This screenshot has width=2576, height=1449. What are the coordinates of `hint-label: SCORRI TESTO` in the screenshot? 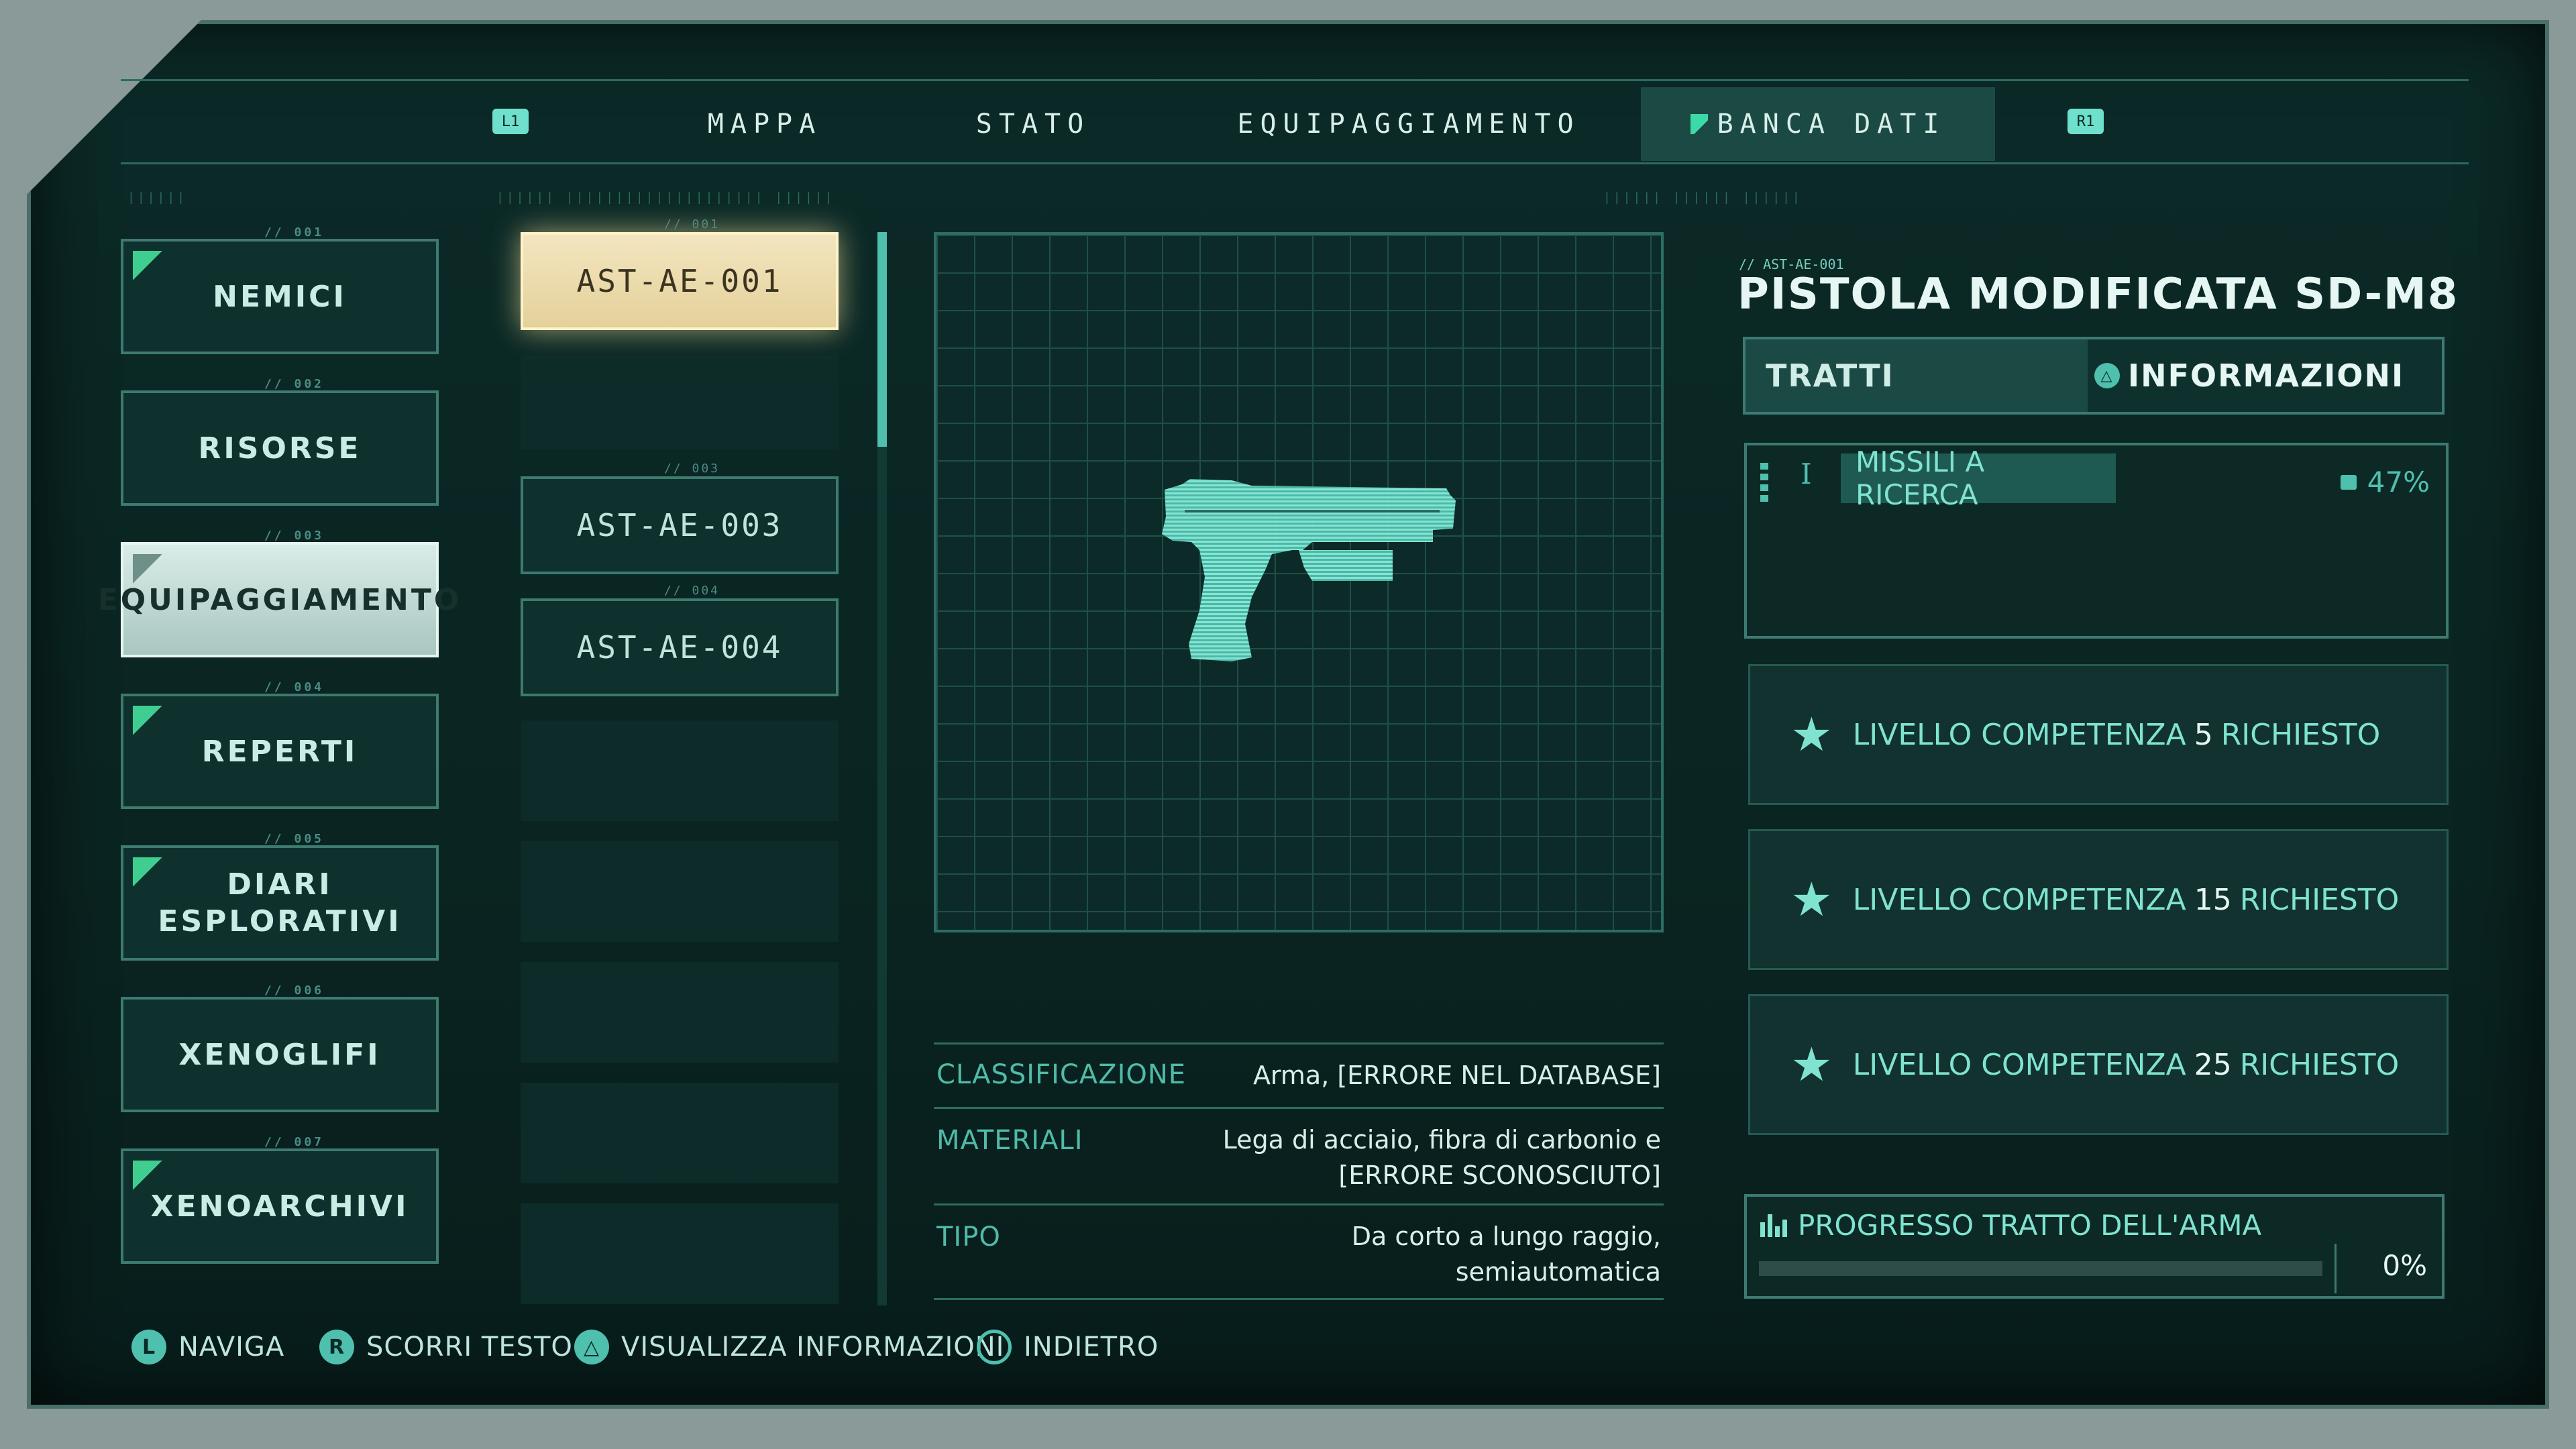 It's located at (469, 1347).